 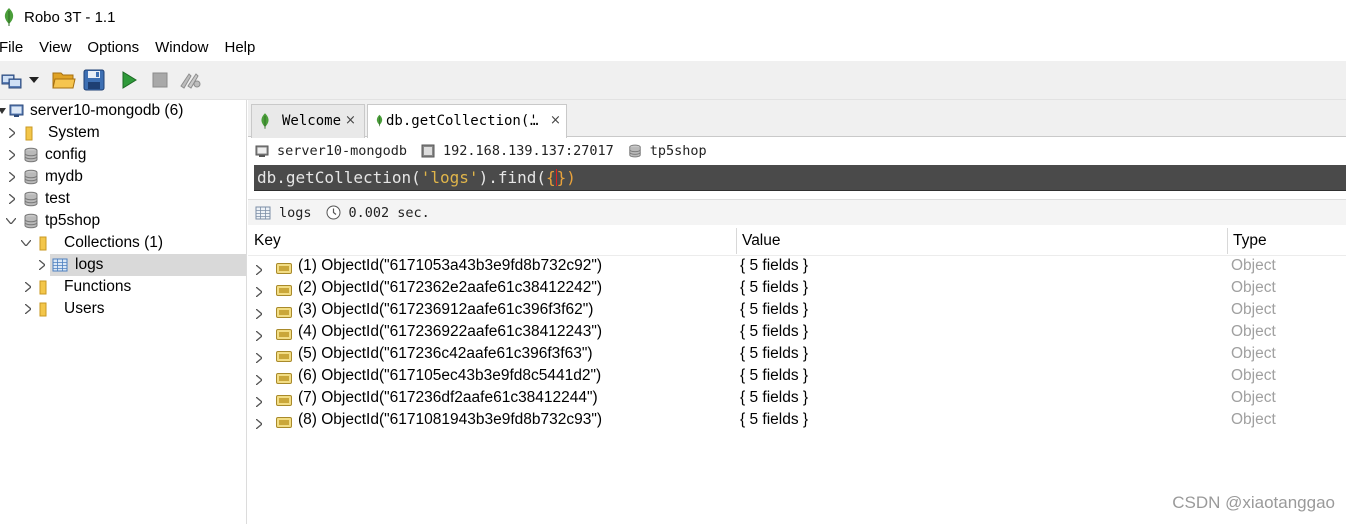 What do you see at coordinates (43, 243) in the screenshot?
I see `folder-icon` at bounding box center [43, 243].